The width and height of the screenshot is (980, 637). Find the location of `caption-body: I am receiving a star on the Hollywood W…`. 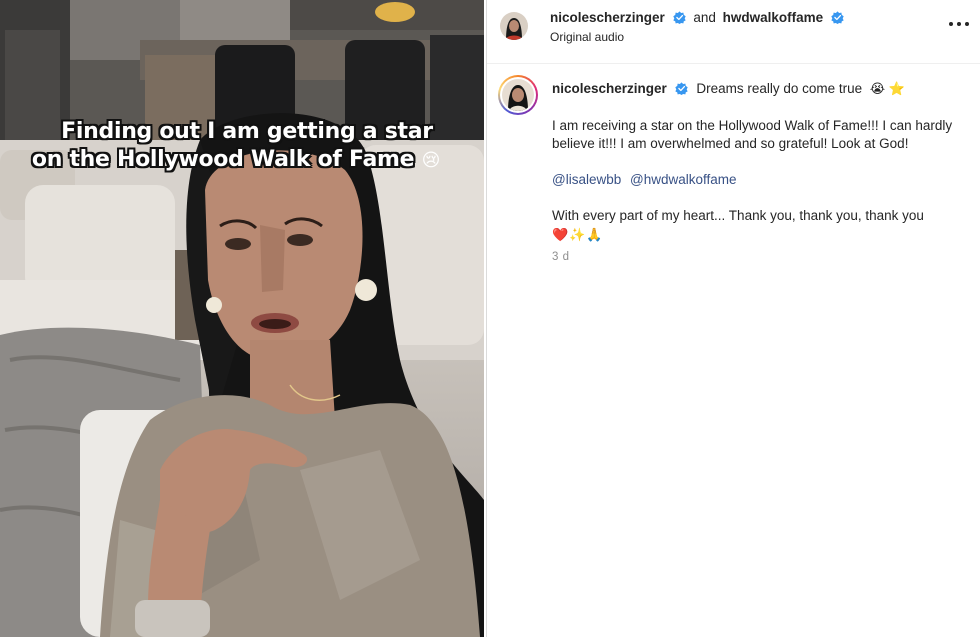

caption-body: I am receiving a star on the Hollywood W… is located at coordinates (752, 134).